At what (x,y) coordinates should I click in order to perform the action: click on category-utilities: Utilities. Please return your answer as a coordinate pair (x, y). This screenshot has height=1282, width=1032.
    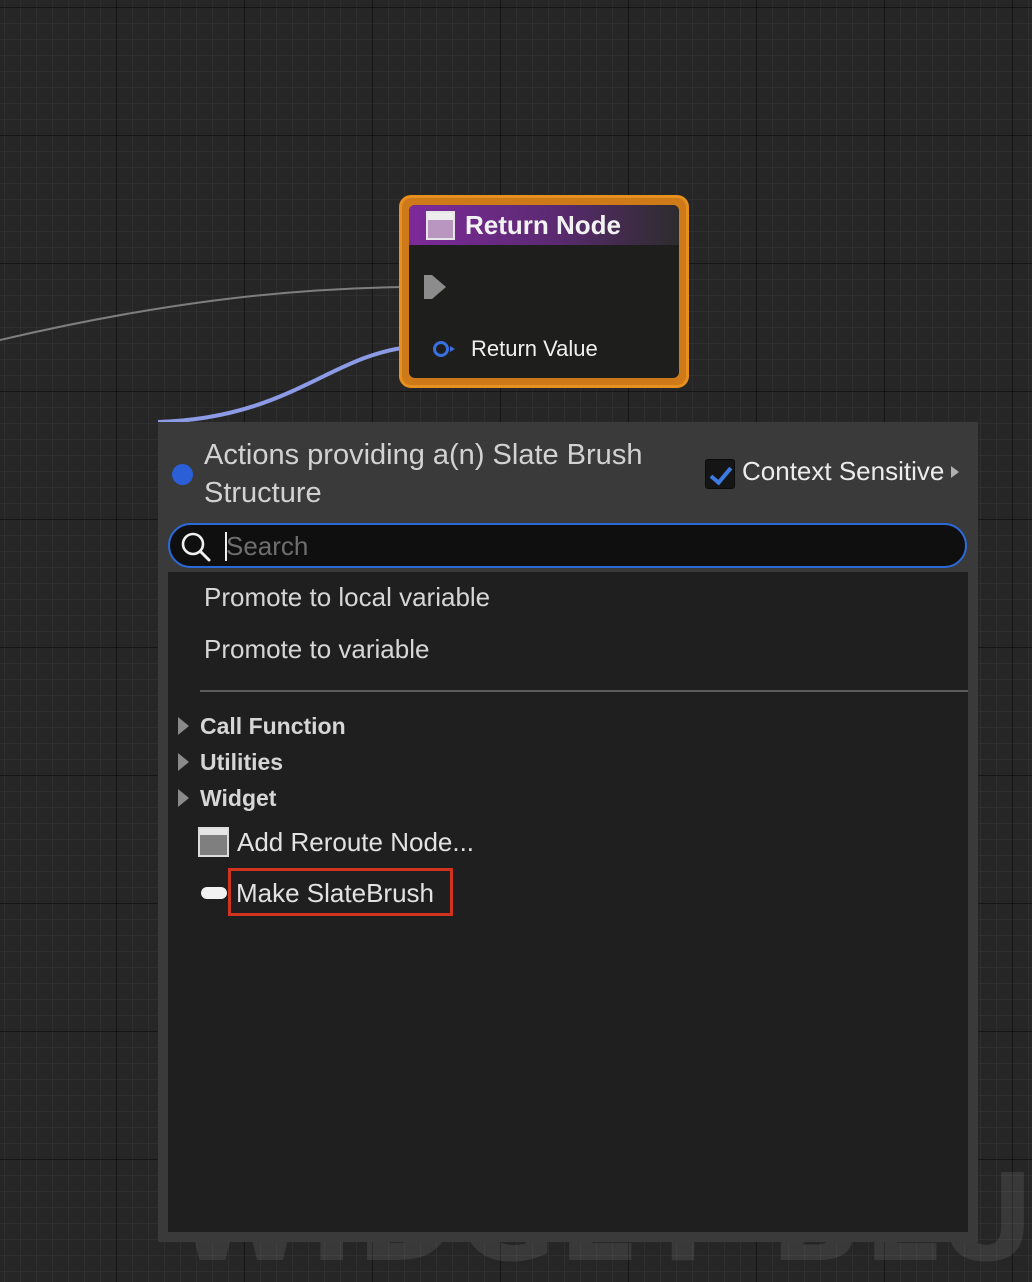
    Looking at the image, I should click on (230, 762).